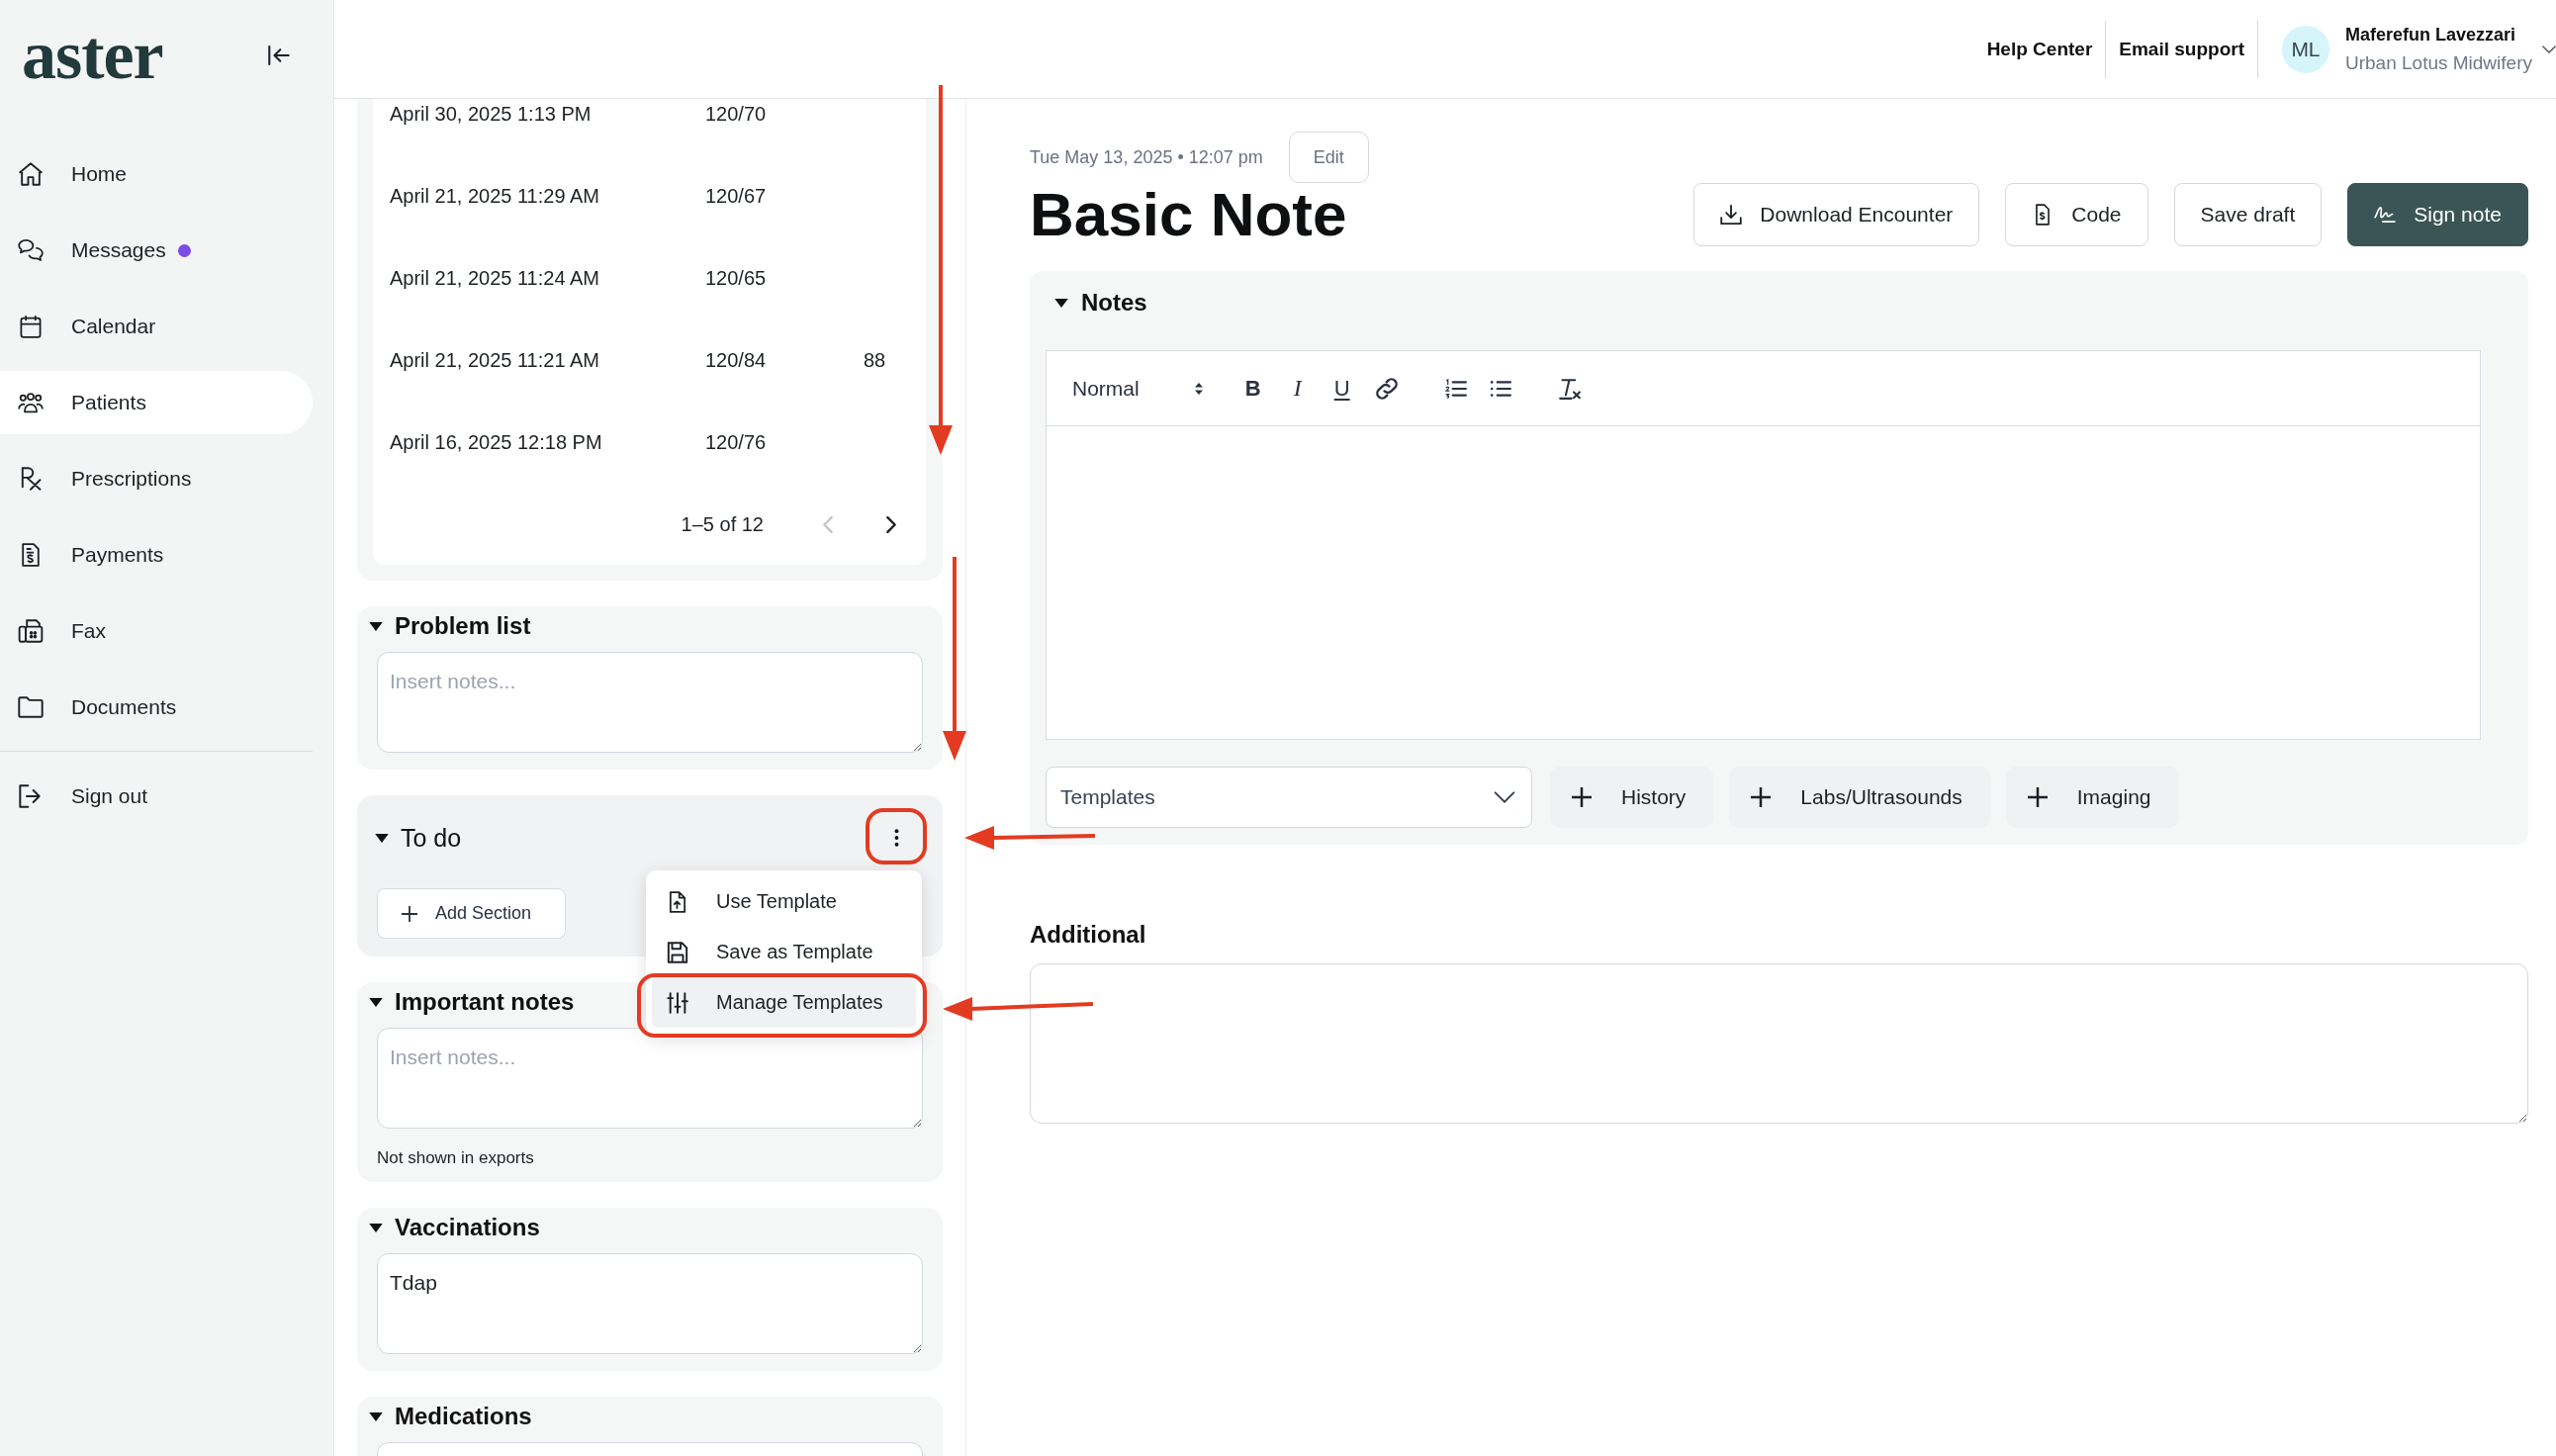 This screenshot has width=2556, height=1456. What do you see at coordinates (1731, 215) in the screenshot?
I see `download-icon` at bounding box center [1731, 215].